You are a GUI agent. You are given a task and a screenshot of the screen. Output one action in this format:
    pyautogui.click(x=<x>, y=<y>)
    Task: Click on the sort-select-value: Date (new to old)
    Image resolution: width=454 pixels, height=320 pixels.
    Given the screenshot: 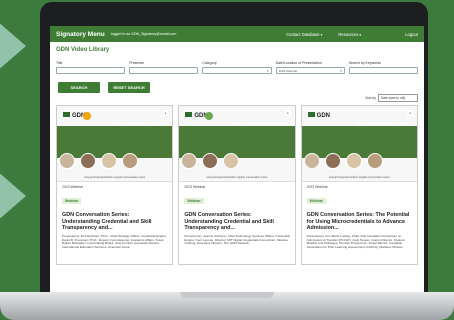 What is the action you would take?
    pyautogui.click(x=393, y=98)
    